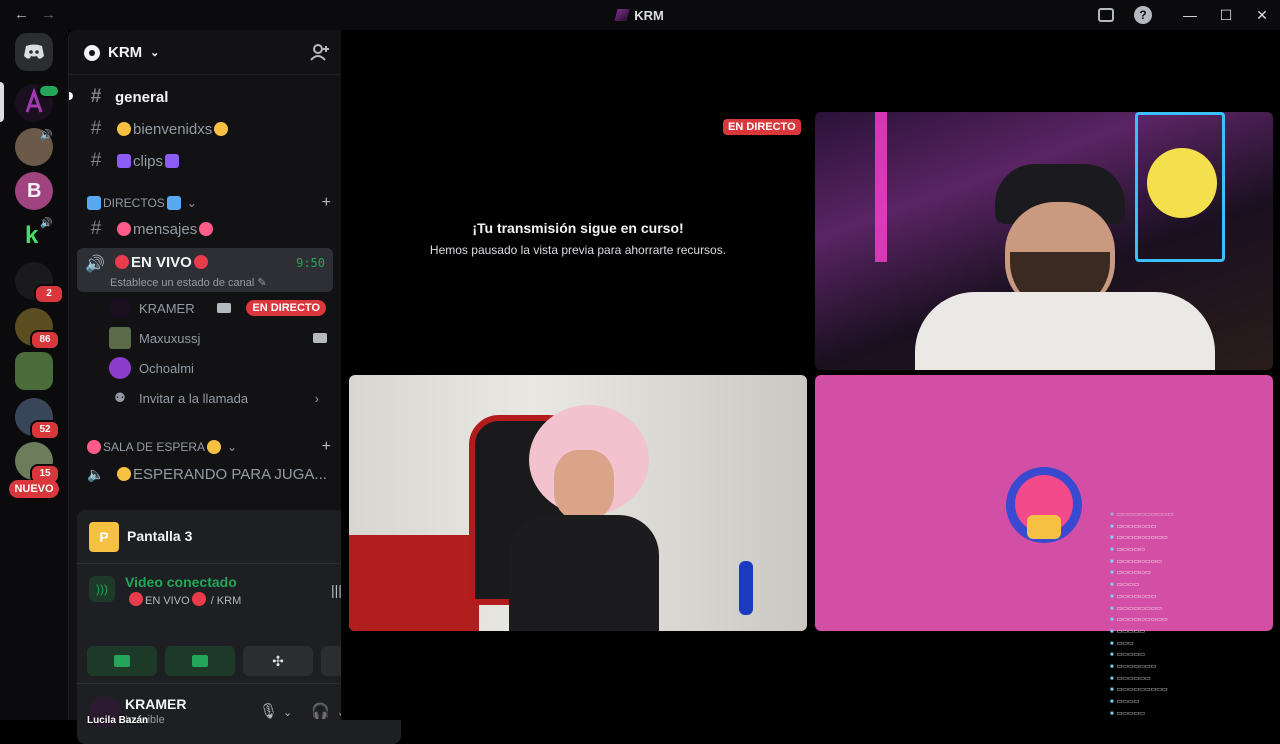 The image size is (1280, 744). Describe the element at coordinates (640, 15) in the screenshot. I see `window-title: KRM` at that location.